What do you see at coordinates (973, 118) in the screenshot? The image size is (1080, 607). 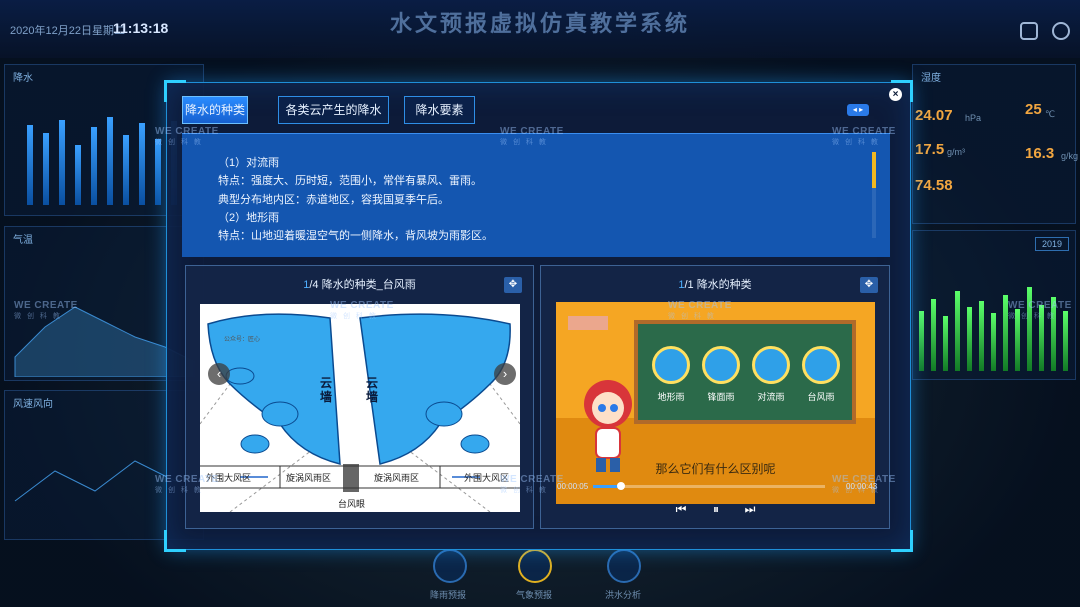 I see `pressure-unit: hPa` at bounding box center [973, 118].